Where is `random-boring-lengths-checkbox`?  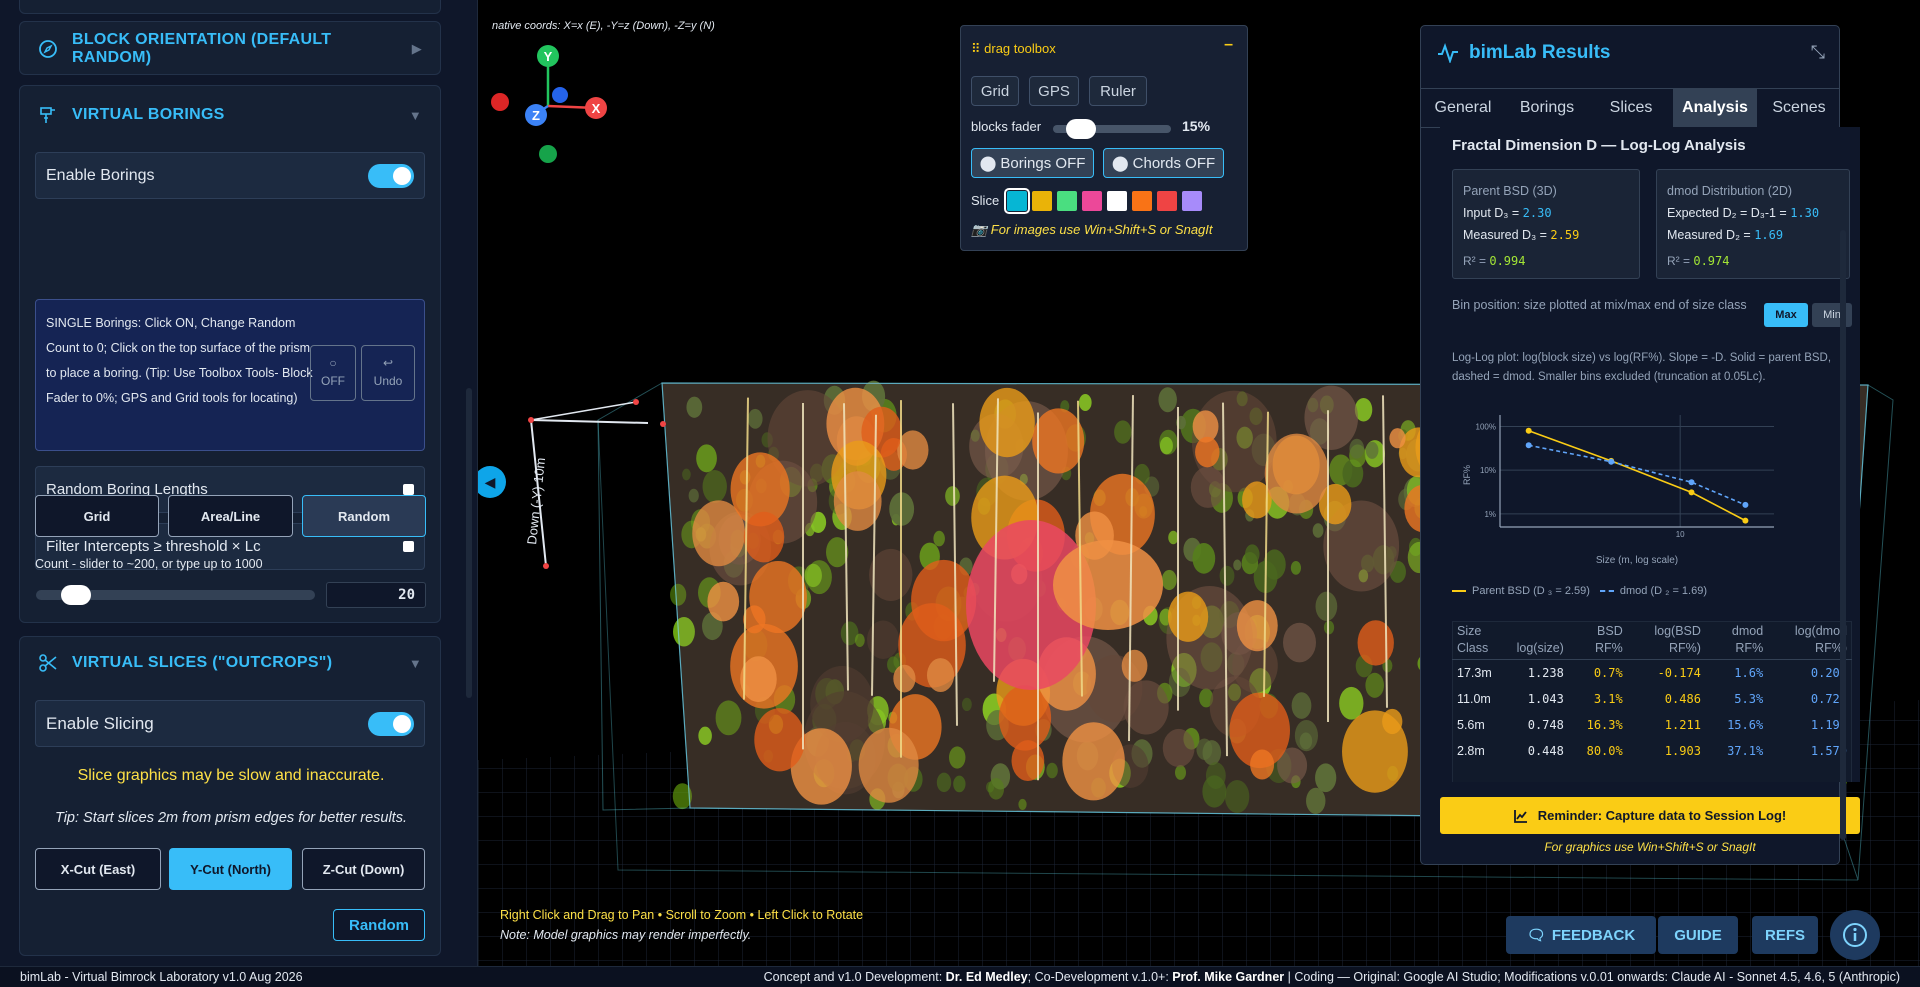 random-boring-lengths-checkbox is located at coordinates (408, 489).